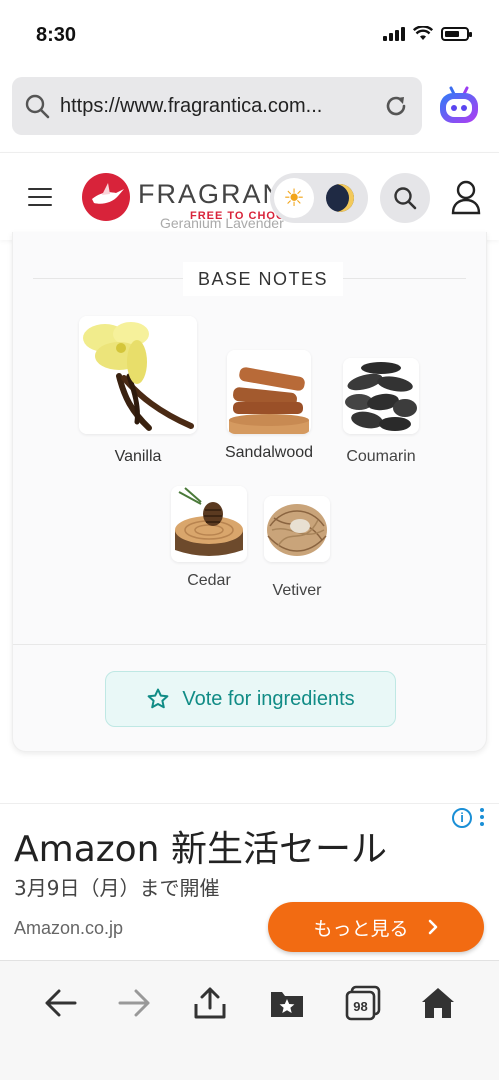  I want to click on note-coumarin: Coumarin, so click(381, 412).